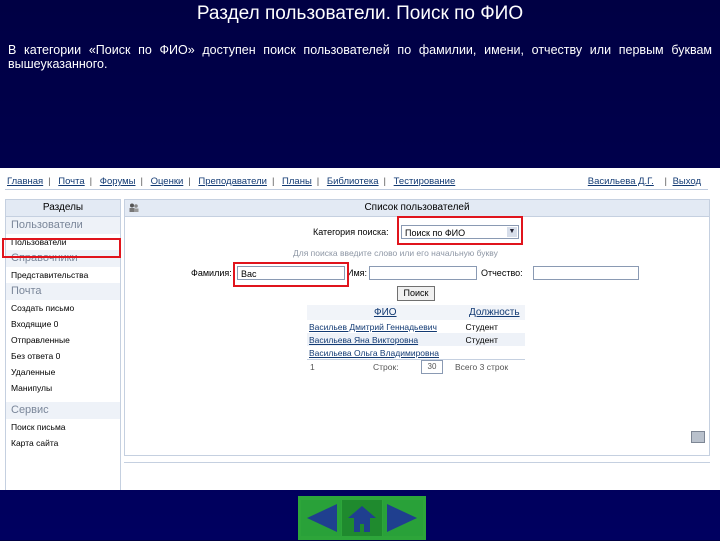 This screenshot has width=720, height=541. I want to click on nav-link-teachers: Преподаватели, so click(232, 181).